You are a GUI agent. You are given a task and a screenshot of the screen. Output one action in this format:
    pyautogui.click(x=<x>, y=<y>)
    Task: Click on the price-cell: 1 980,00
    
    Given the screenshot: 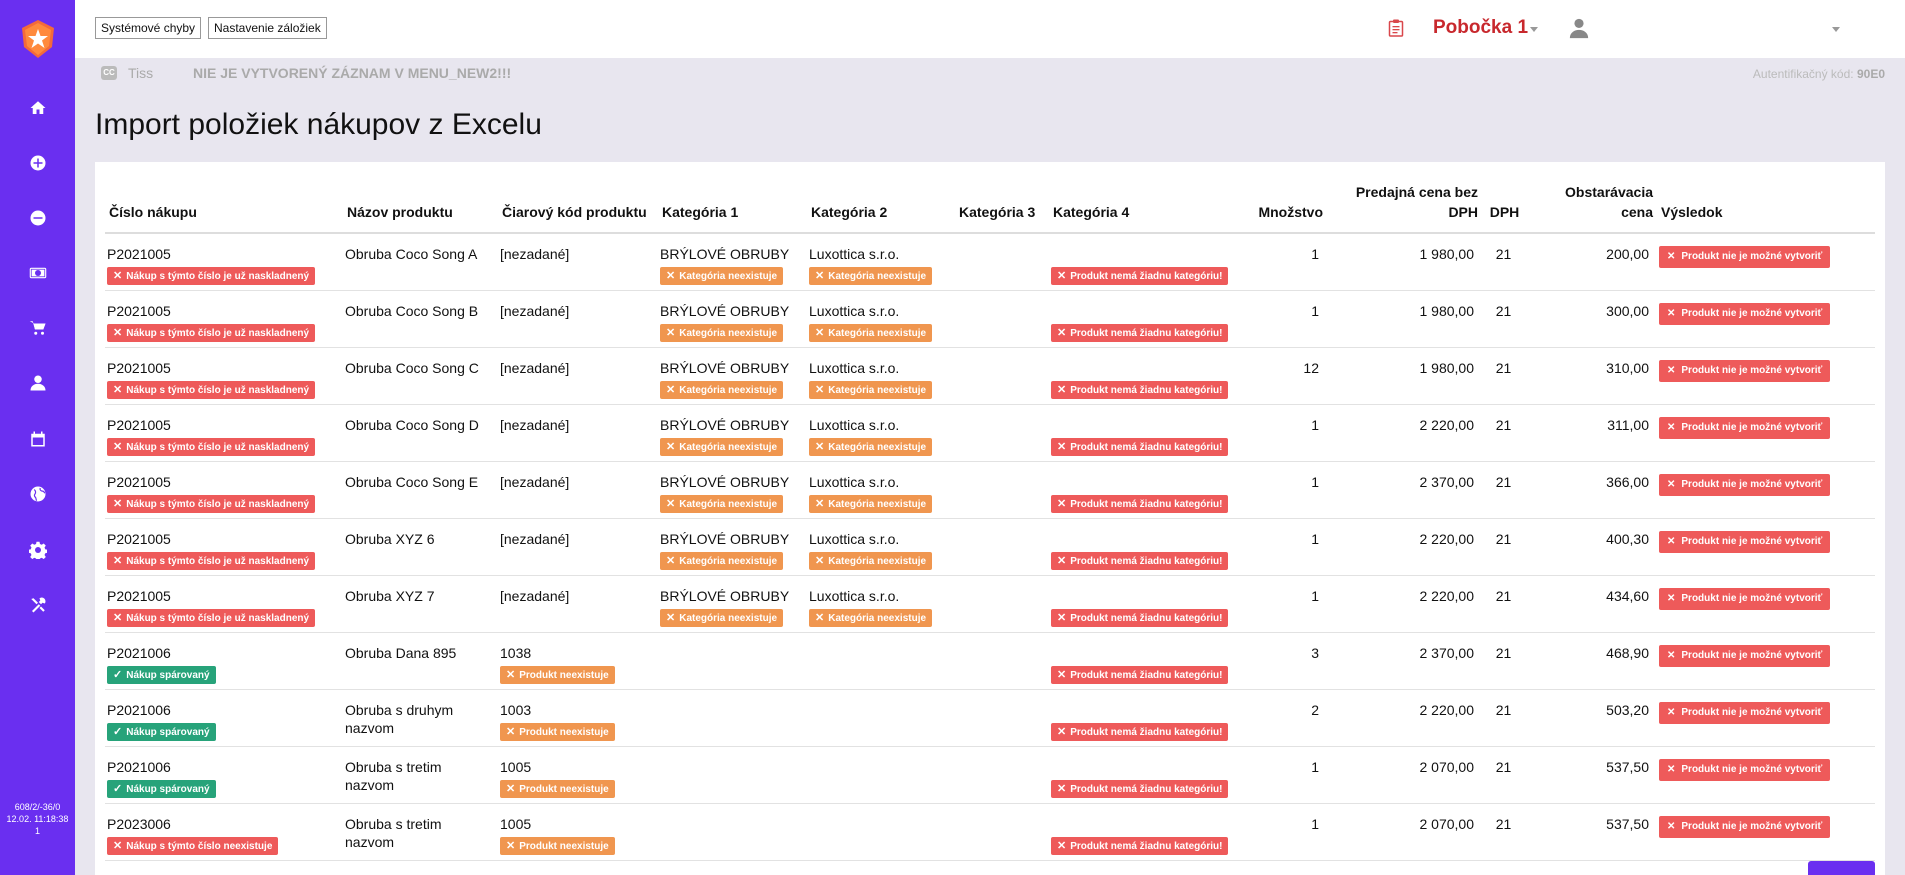 What is the action you would take?
    pyautogui.click(x=1404, y=376)
    